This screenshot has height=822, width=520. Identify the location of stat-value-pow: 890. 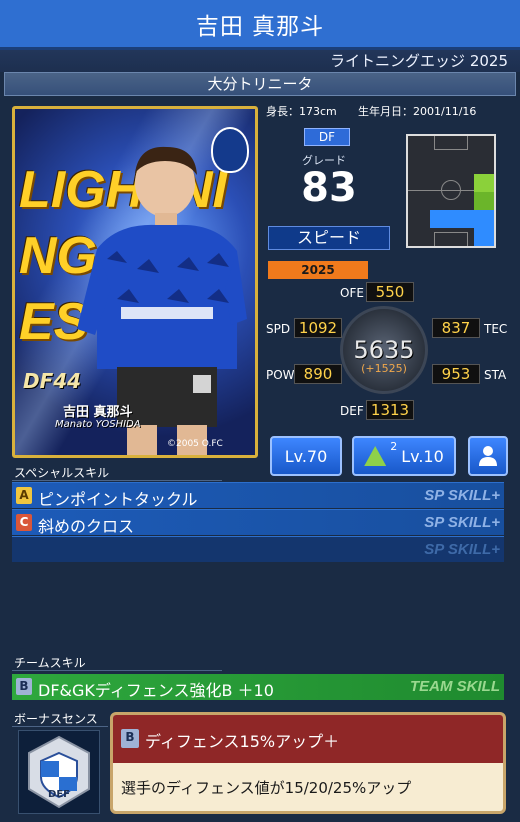
(318, 374).